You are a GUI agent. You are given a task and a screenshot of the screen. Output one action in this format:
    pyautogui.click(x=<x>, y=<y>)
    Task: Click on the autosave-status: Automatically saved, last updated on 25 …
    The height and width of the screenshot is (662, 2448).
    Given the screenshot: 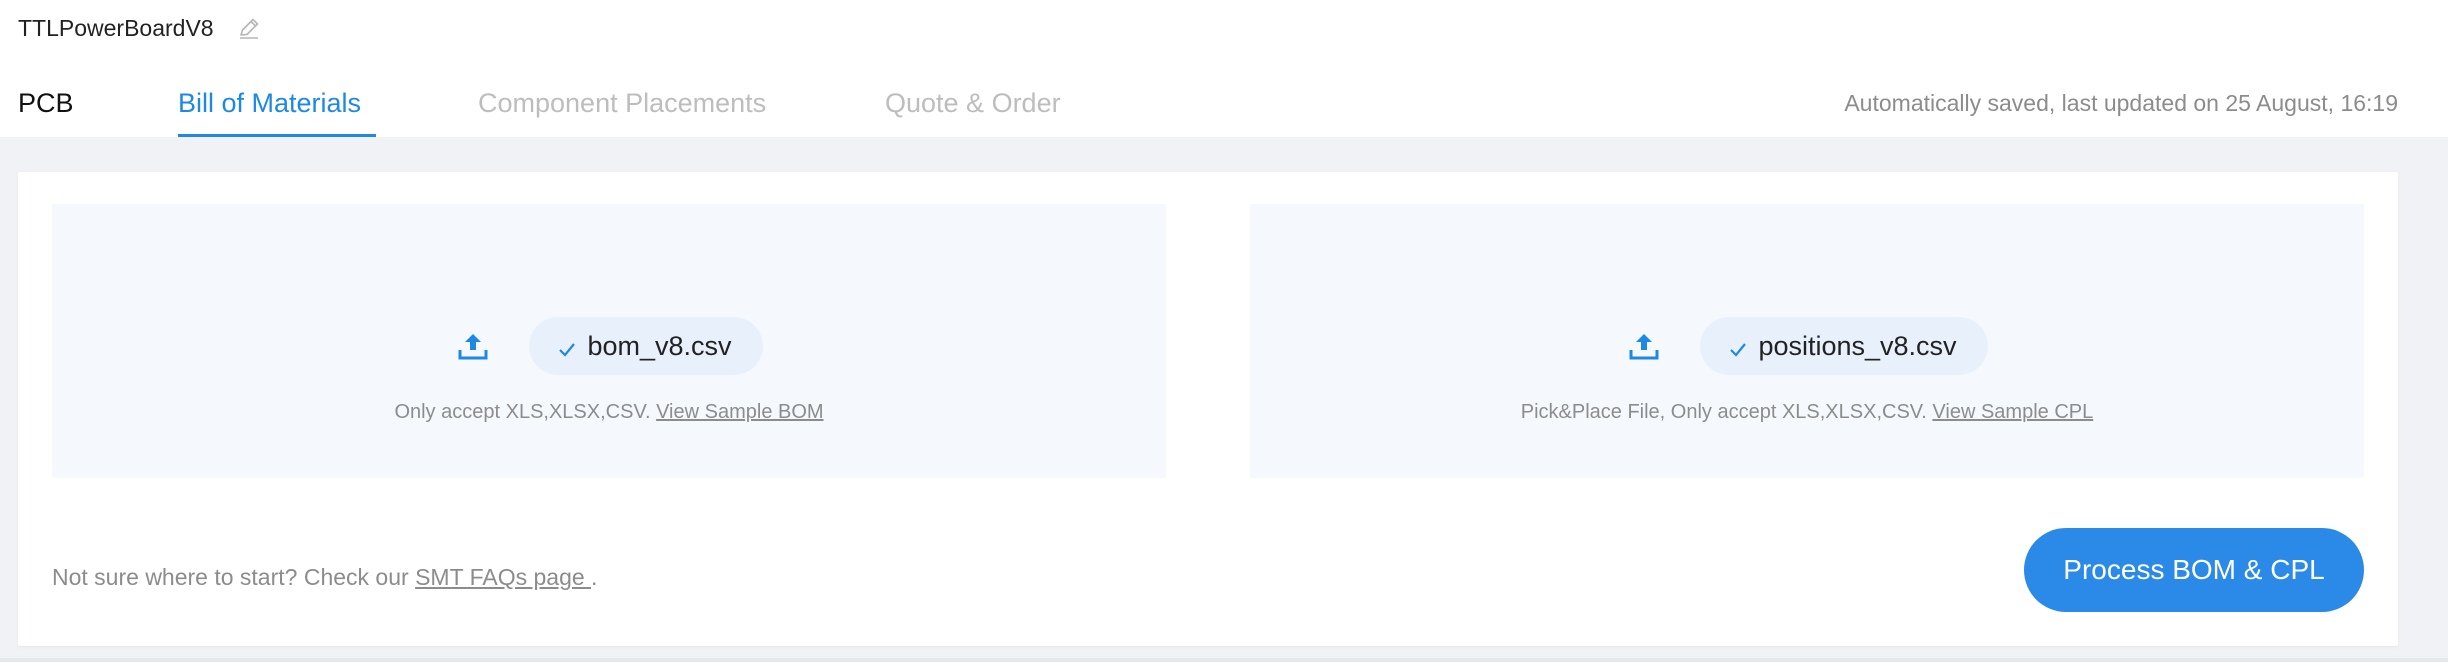 What is the action you would take?
    pyautogui.click(x=2121, y=103)
    